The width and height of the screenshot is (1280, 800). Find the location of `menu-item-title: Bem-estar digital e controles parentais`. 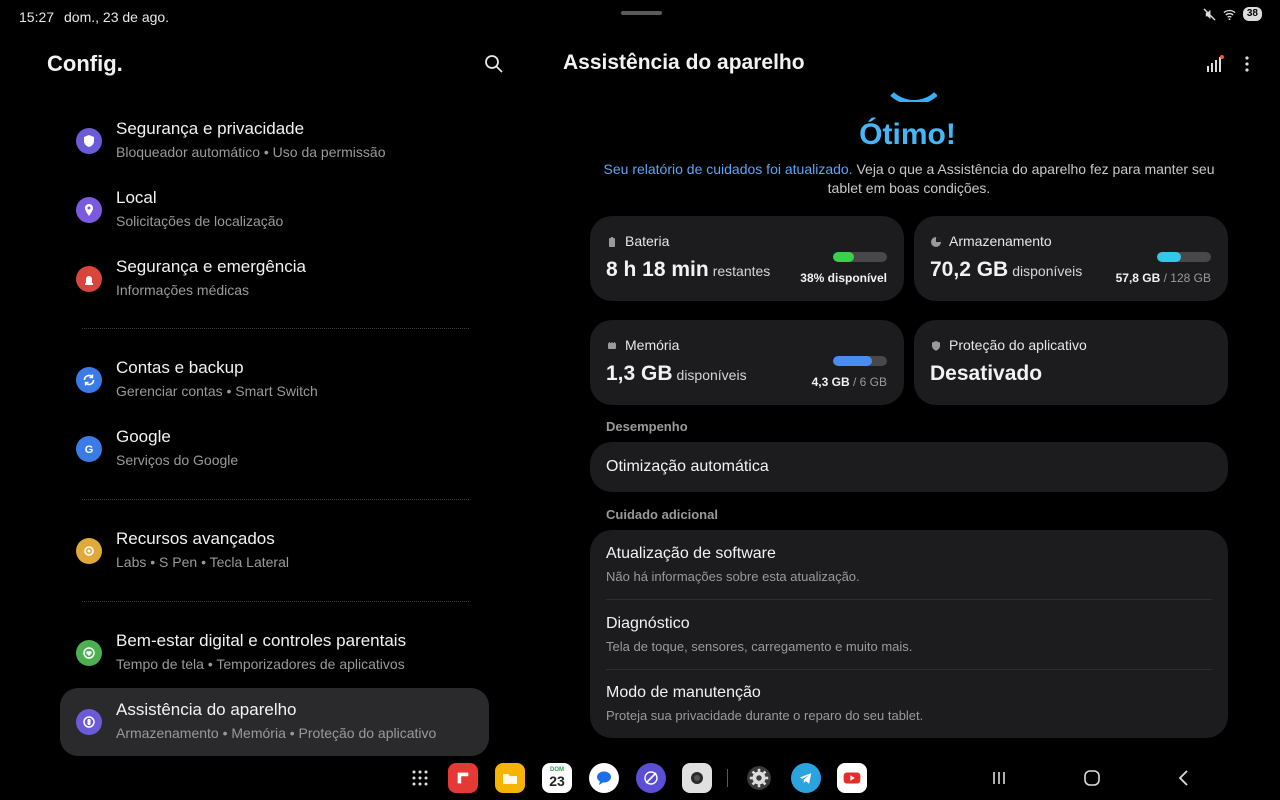

menu-item-title: Bem-estar digital e controles parentais is located at coordinates (261, 640).